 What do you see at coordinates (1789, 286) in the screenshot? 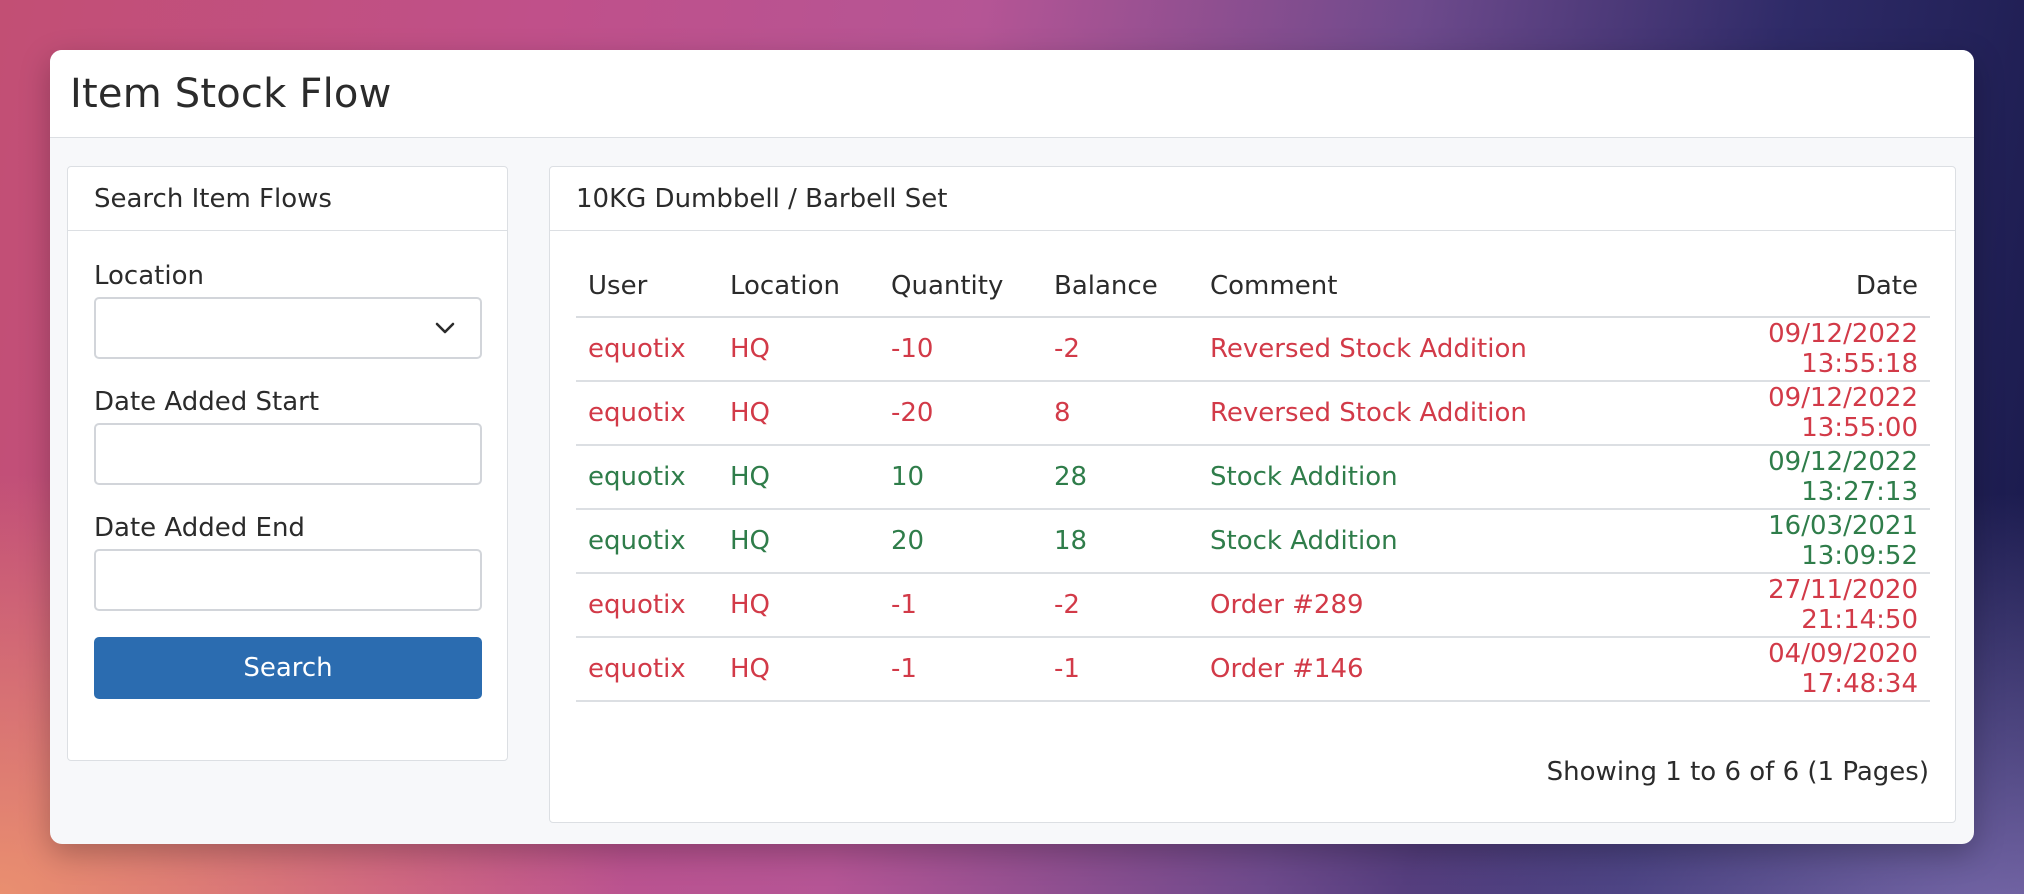
I see `column-header-date: Date` at bounding box center [1789, 286].